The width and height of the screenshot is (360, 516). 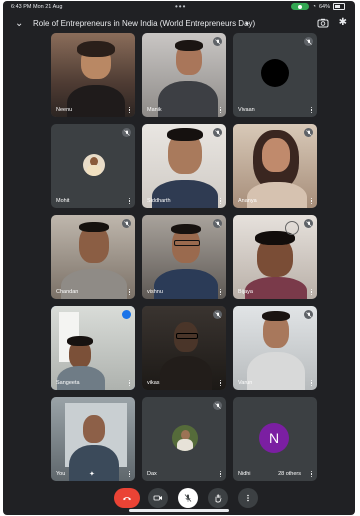 I want to click on participant-tile: N Nidhi 28 others, so click(x=275, y=439).